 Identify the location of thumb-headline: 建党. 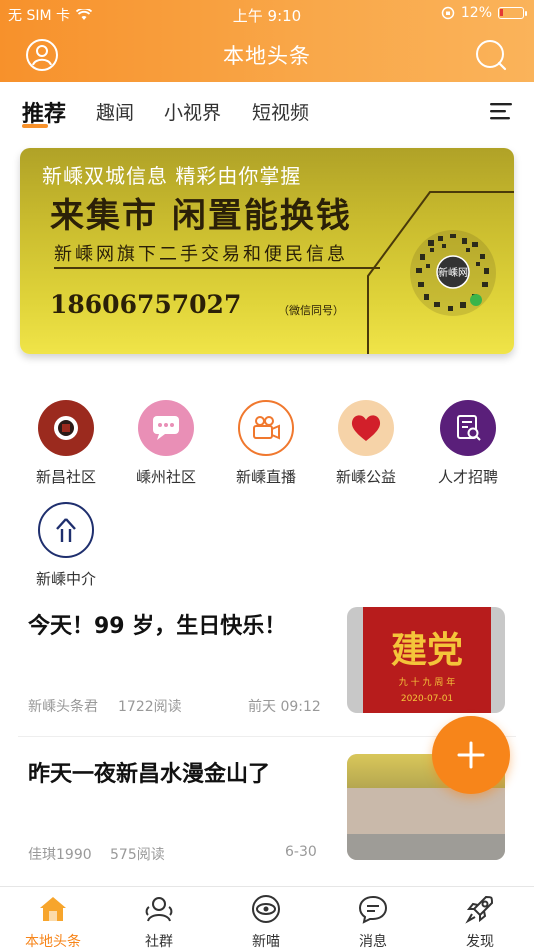
(426, 650).